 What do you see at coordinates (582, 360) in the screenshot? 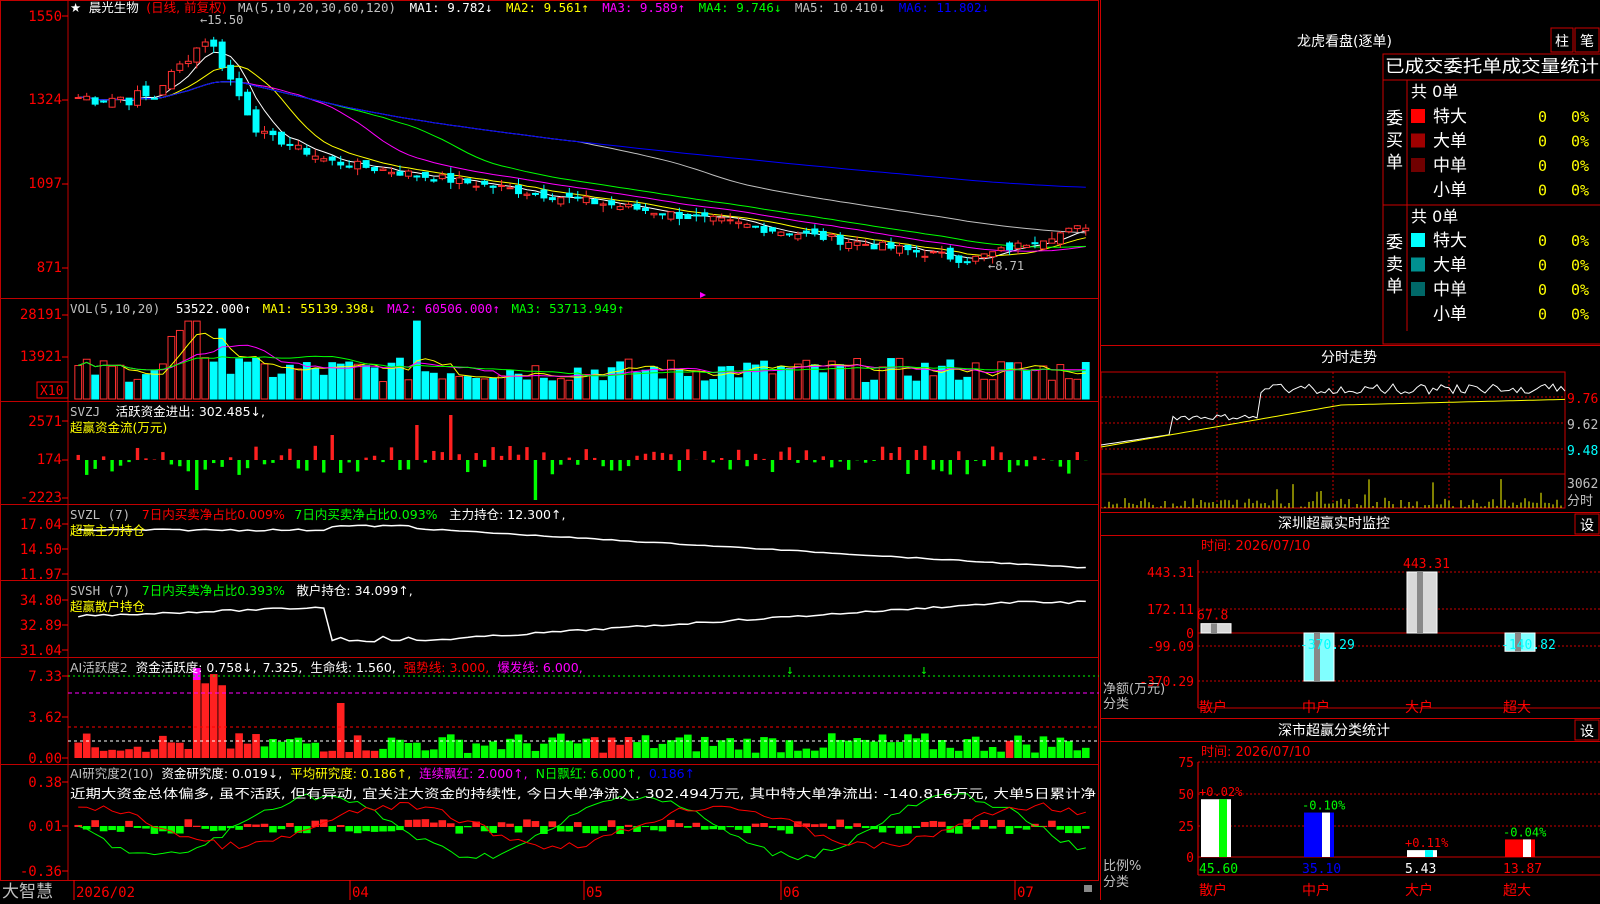
I see `volume-bars` at bounding box center [582, 360].